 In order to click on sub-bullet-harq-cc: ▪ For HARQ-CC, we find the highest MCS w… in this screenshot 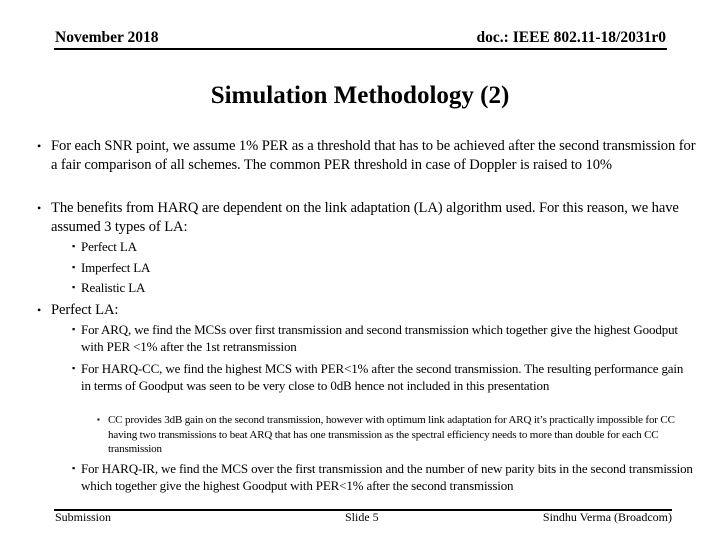, I will do `click(384, 377)`.